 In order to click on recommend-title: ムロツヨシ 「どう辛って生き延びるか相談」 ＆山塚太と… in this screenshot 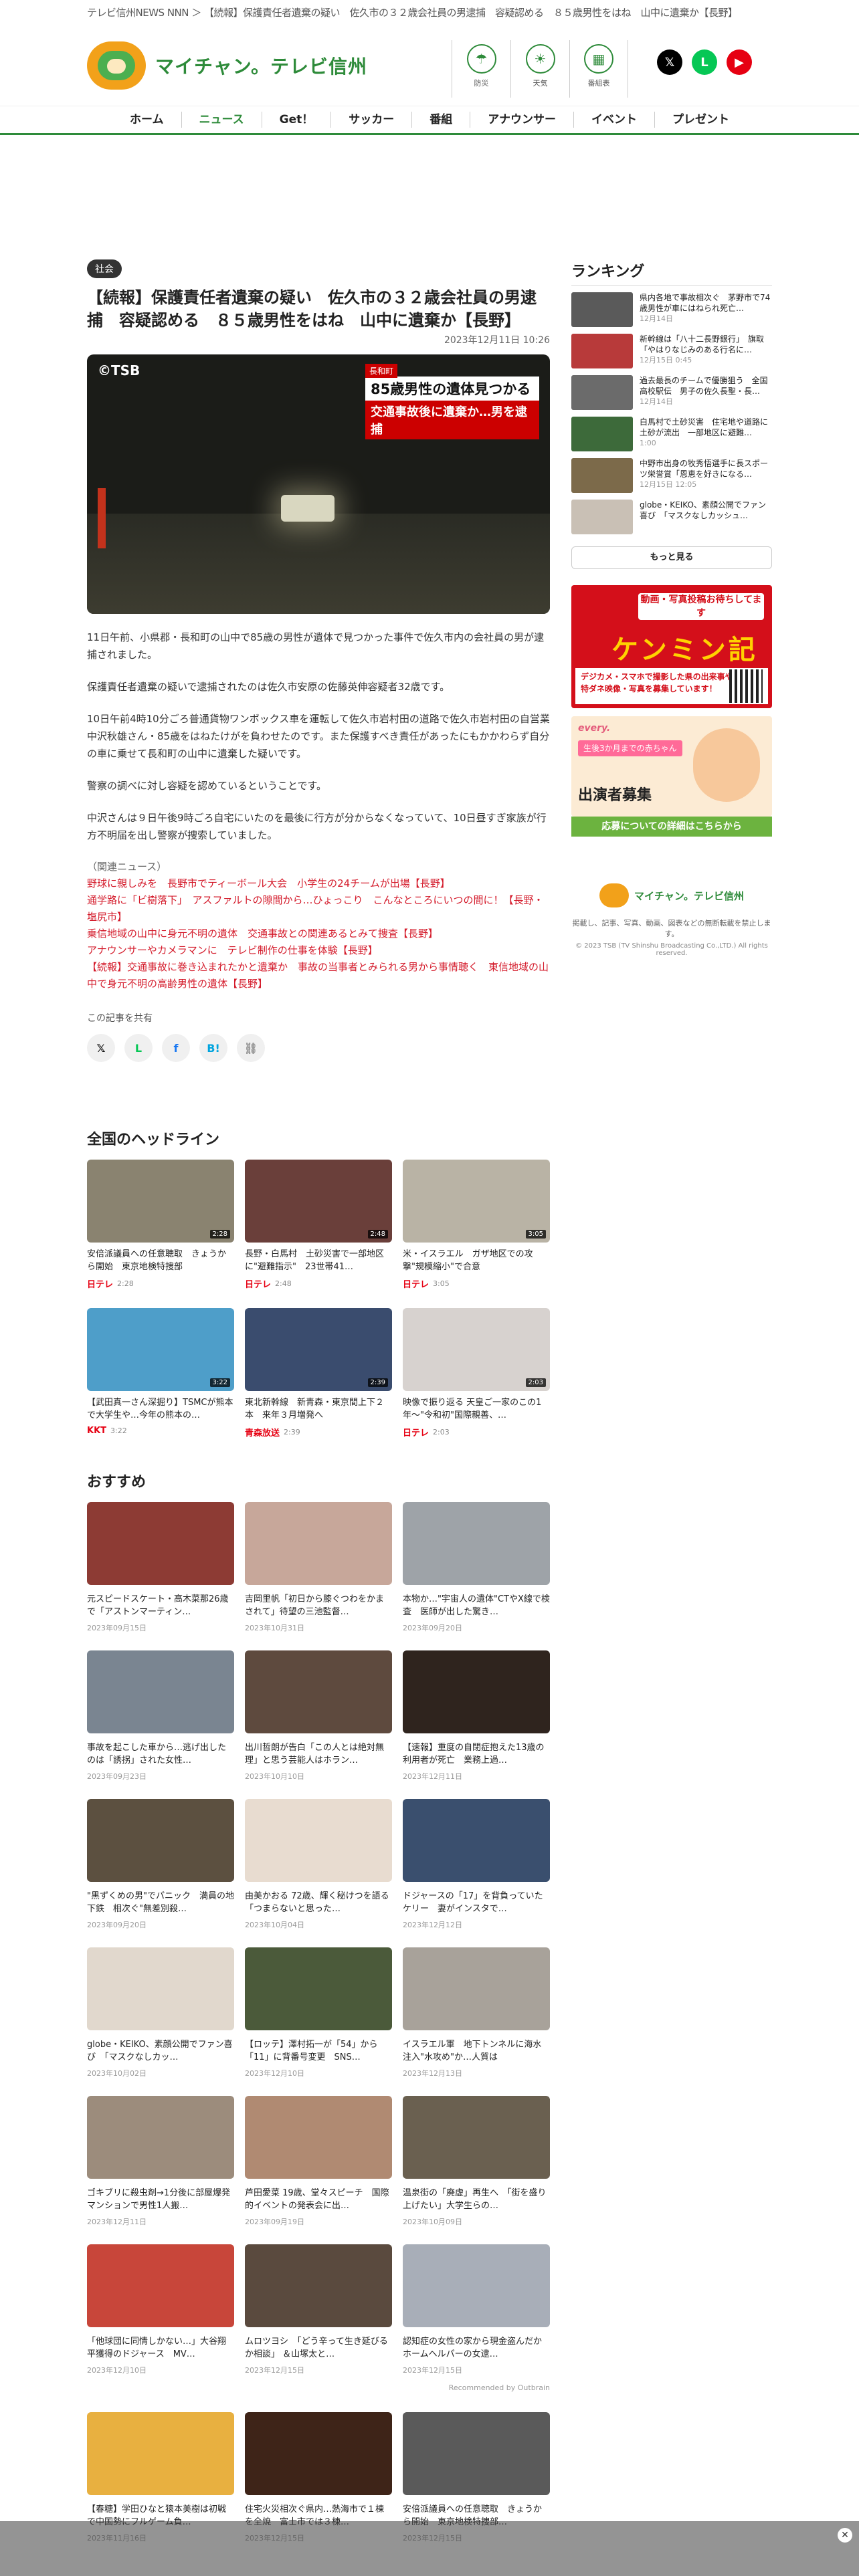, I will do `click(316, 2348)`.